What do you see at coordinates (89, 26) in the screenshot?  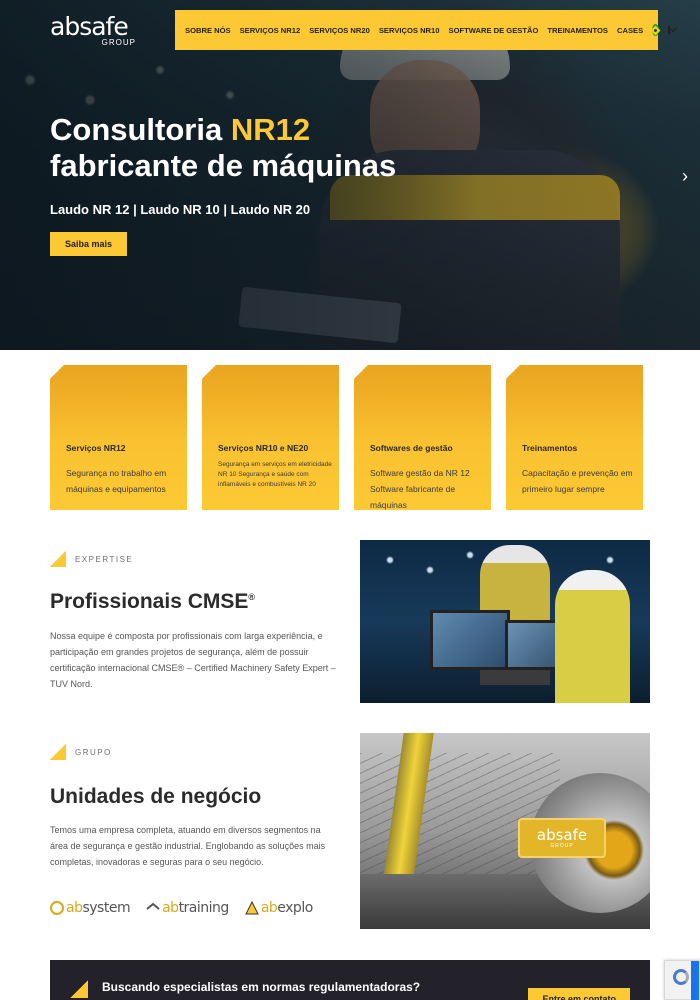 I see `logo-wordmark: absafe` at bounding box center [89, 26].